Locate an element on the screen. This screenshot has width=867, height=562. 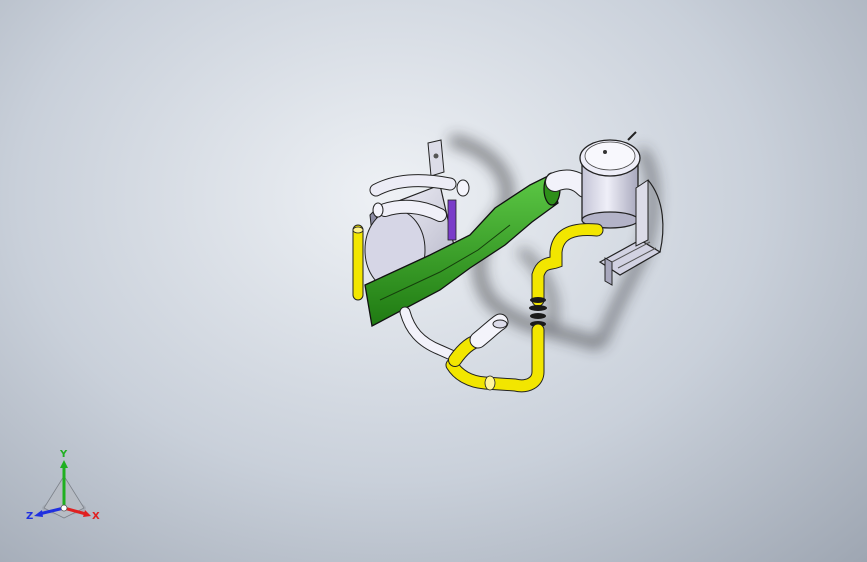
triad-y-arrowhead is located at coordinates (64, 464).